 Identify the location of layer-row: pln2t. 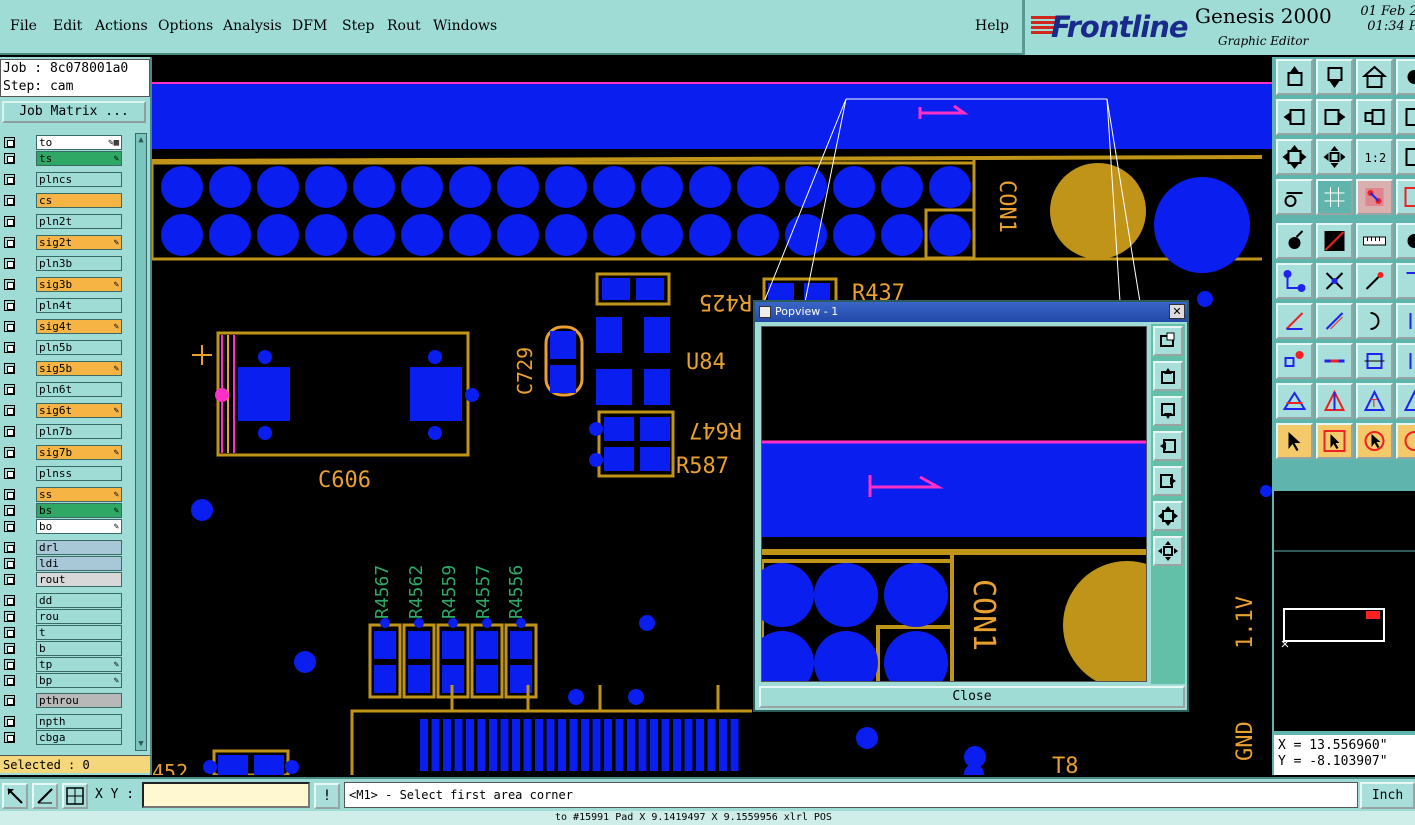
(62, 221).